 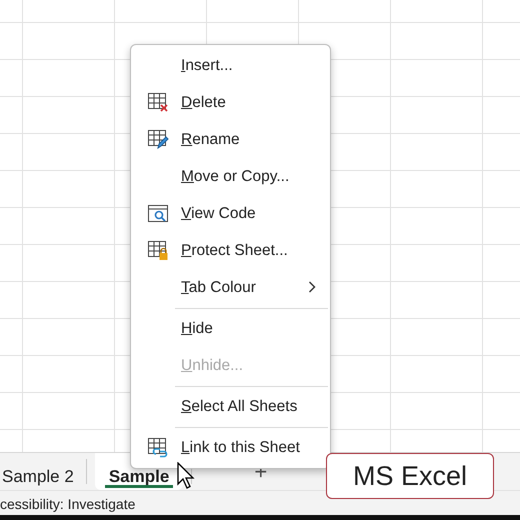 What do you see at coordinates (230, 328) in the screenshot?
I see `menu-item: Hide` at bounding box center [230, 328].